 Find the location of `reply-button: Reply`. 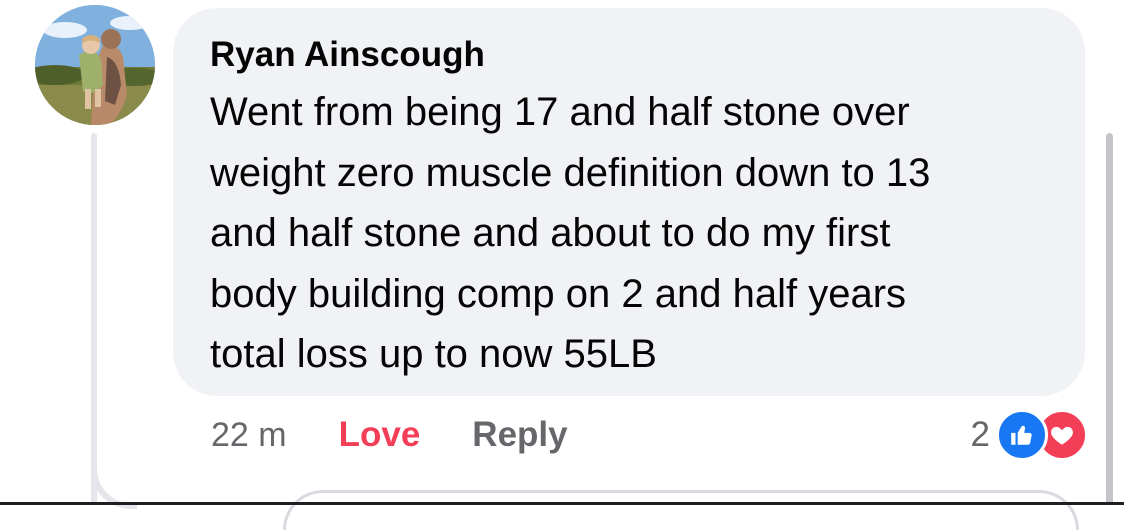

reply-button: Reply is located at coordinates (519, 435).